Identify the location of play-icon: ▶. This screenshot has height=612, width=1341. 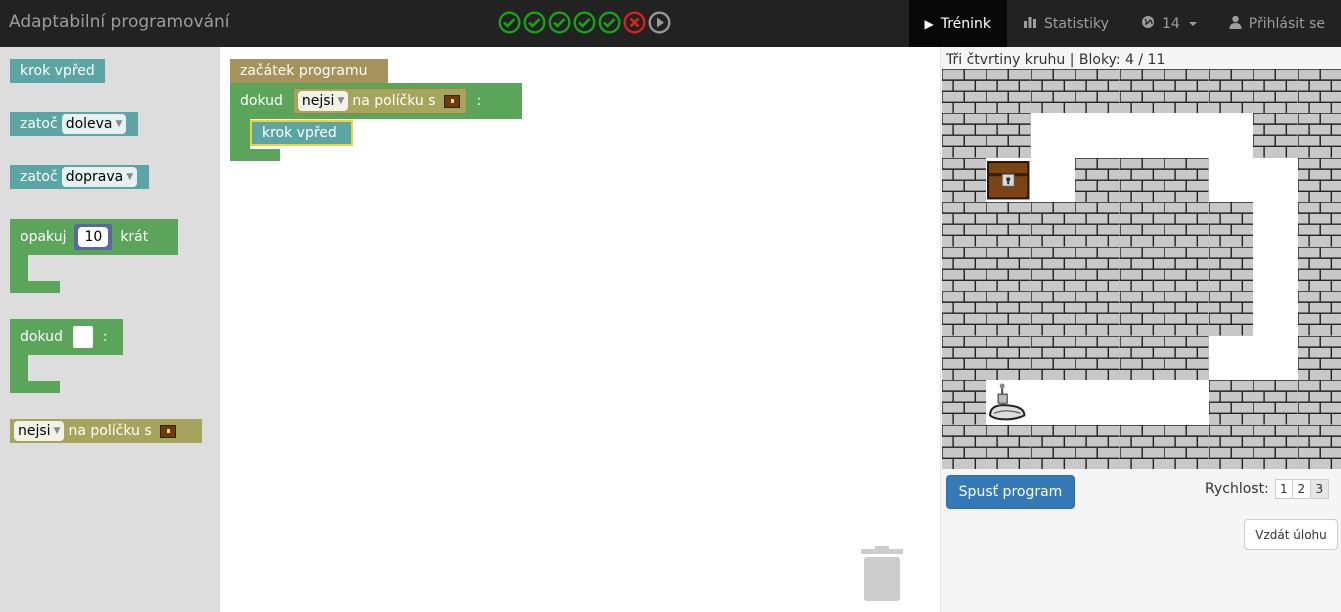
(929, 23).